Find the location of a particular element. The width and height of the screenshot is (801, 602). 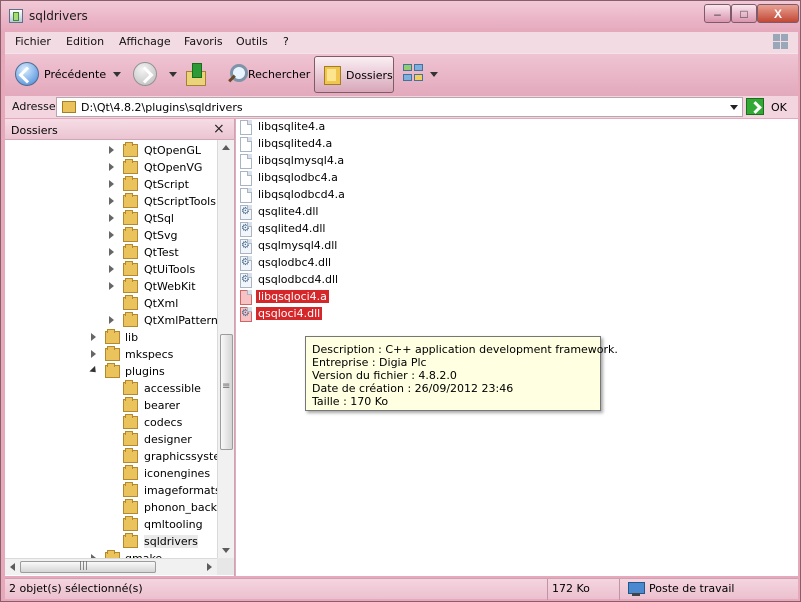

tree-item-qmake: qmake is located at coordinates (110, 554).